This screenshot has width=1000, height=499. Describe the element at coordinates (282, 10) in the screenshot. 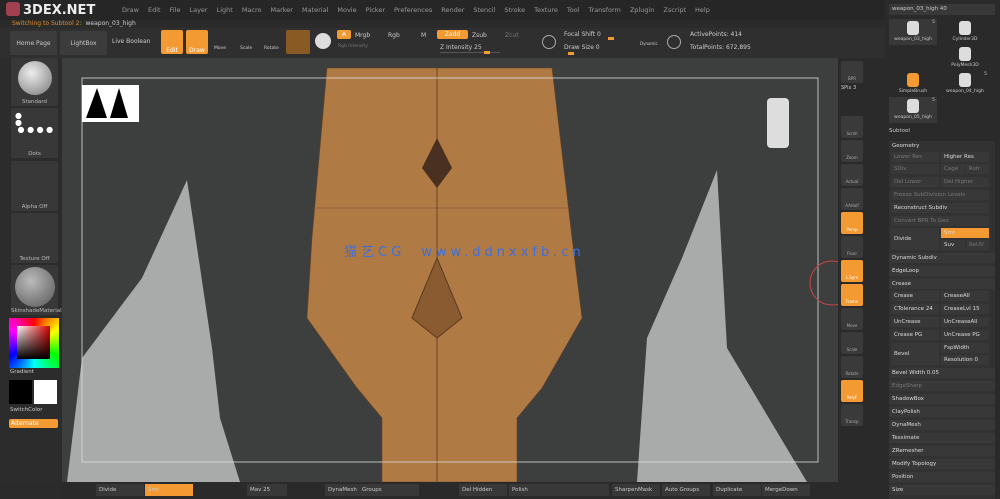

I see `menu-marker: Marker` at that location.